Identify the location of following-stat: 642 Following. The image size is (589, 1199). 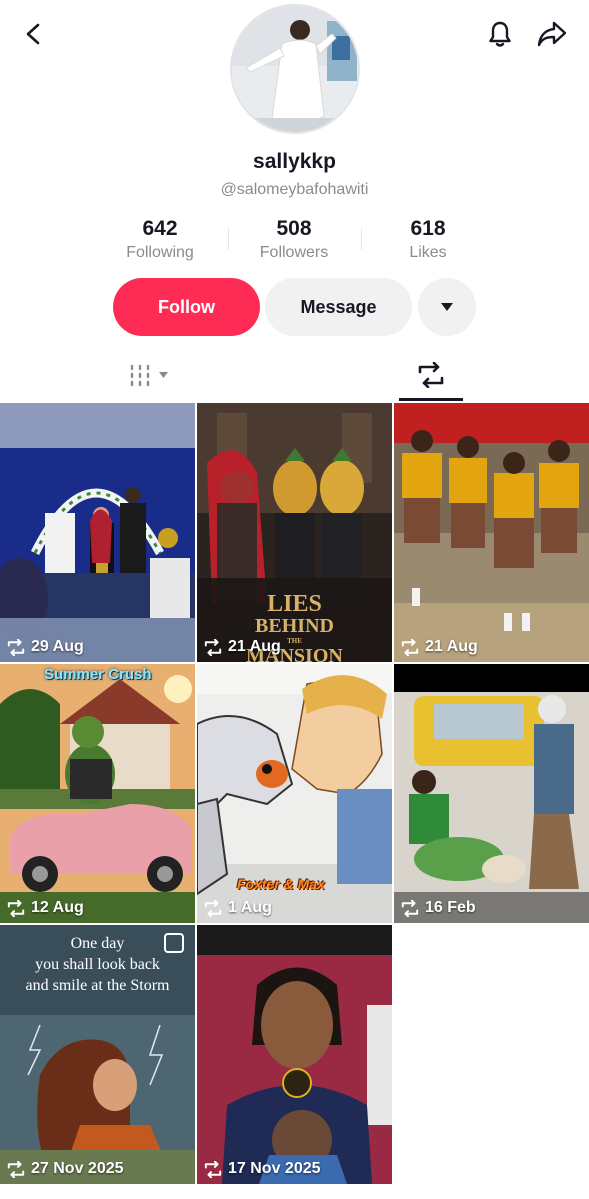
(160, 240).